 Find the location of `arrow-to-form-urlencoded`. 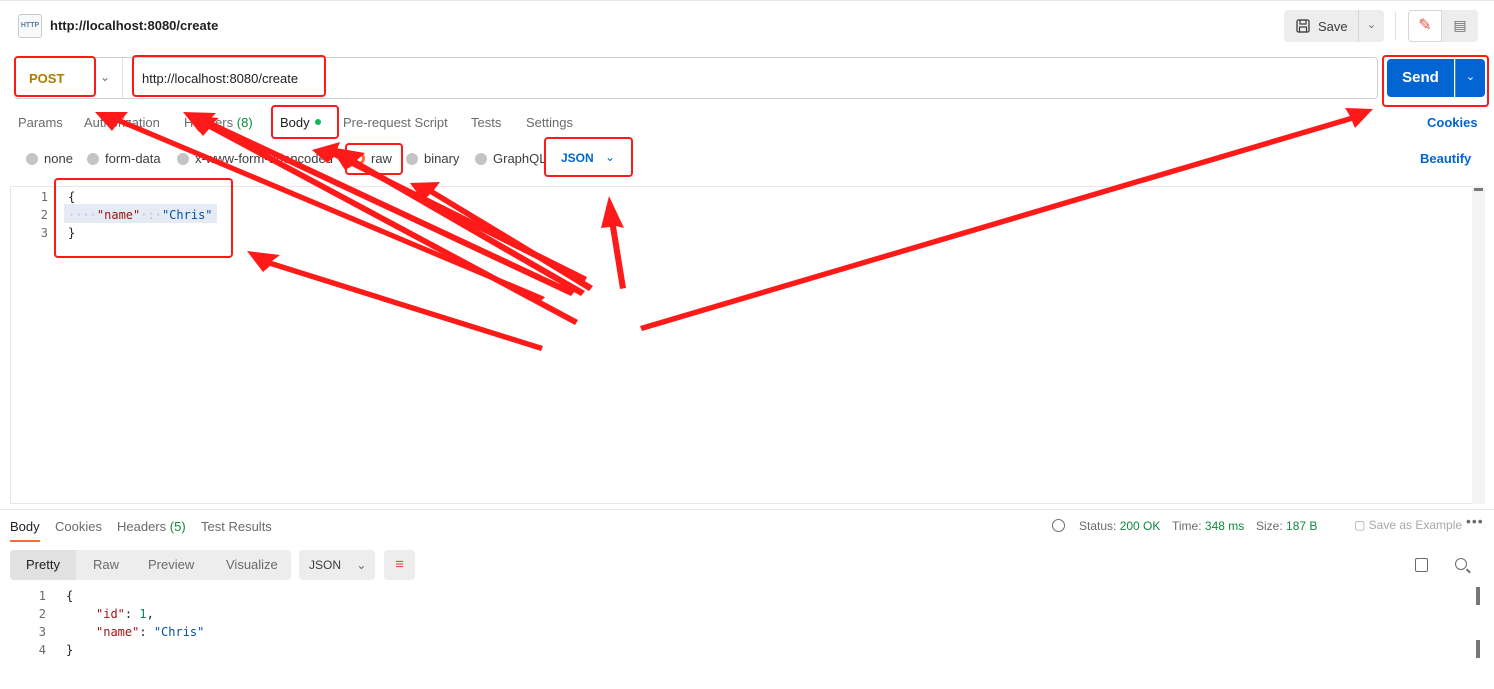

arrow-to-form-urlencoded is located at coordinates (382, 220).